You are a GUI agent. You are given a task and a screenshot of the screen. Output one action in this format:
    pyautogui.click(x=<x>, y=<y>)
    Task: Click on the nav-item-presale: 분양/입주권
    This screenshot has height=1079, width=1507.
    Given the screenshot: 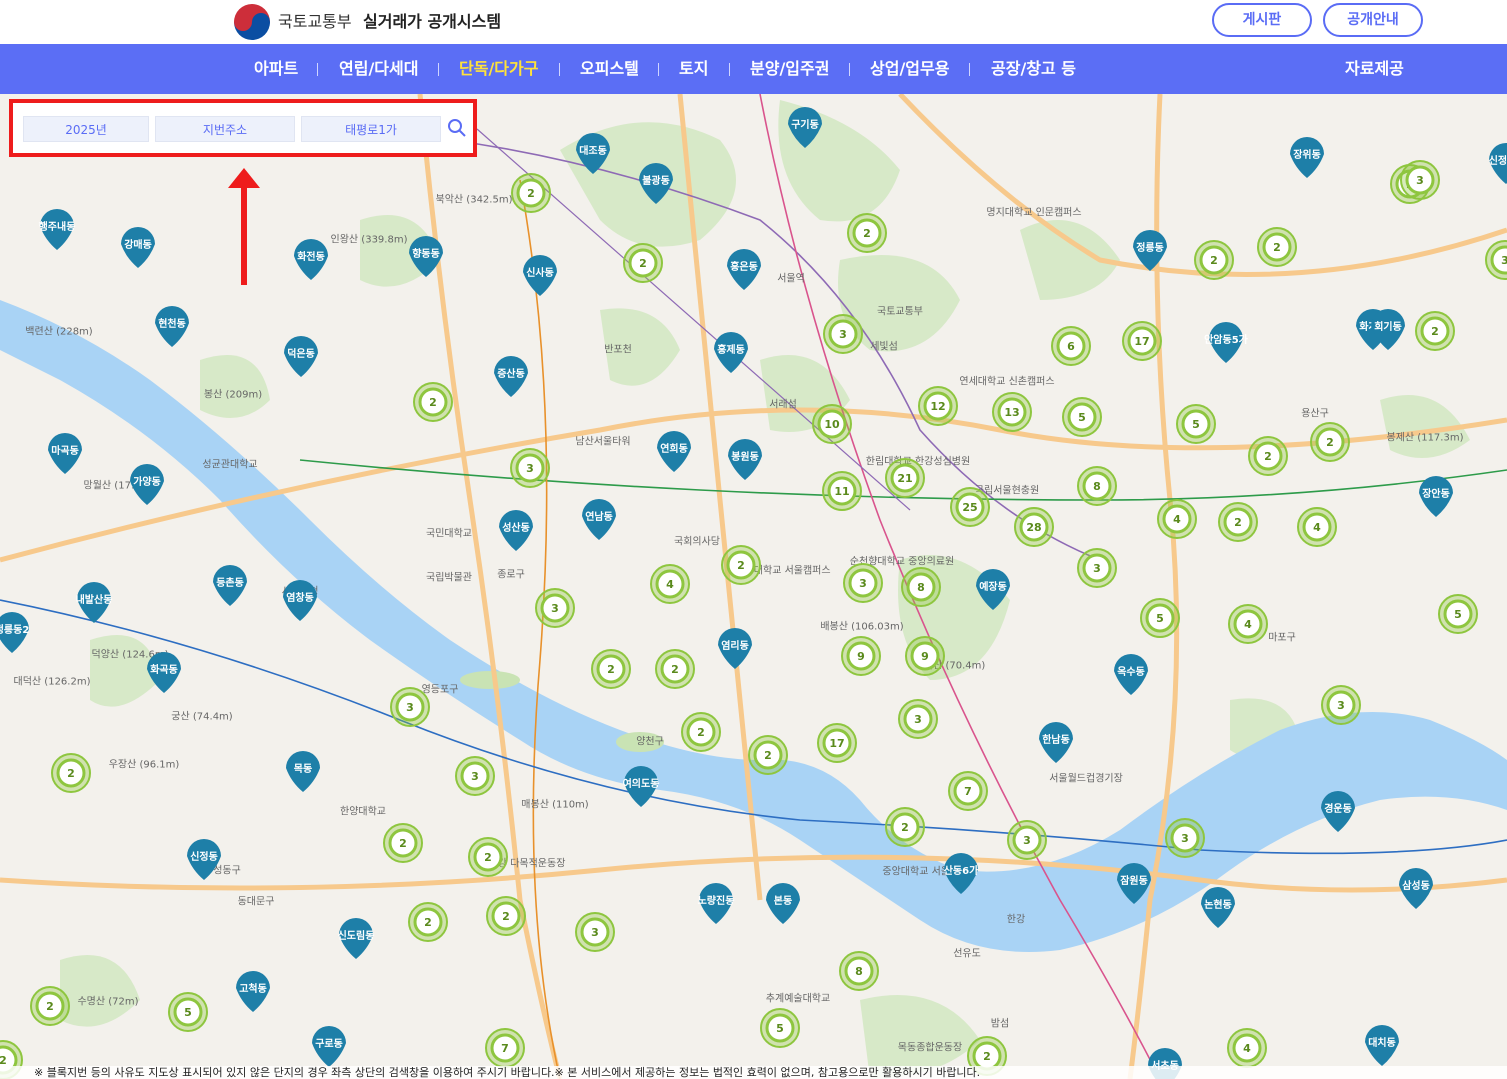 What is the action you would take?
    pyautogui.click(x=789, y=69)
    